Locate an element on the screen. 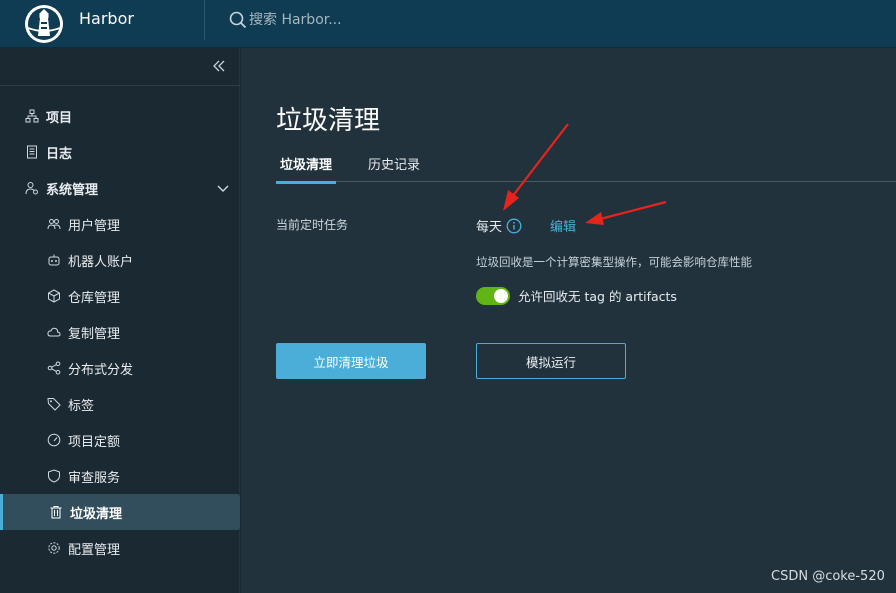 This screenshot has height=593, width=896. untagged-artifacts-toggle-row: 允许回收无 tag 的 artifacts is located at coordinates (576, 295).